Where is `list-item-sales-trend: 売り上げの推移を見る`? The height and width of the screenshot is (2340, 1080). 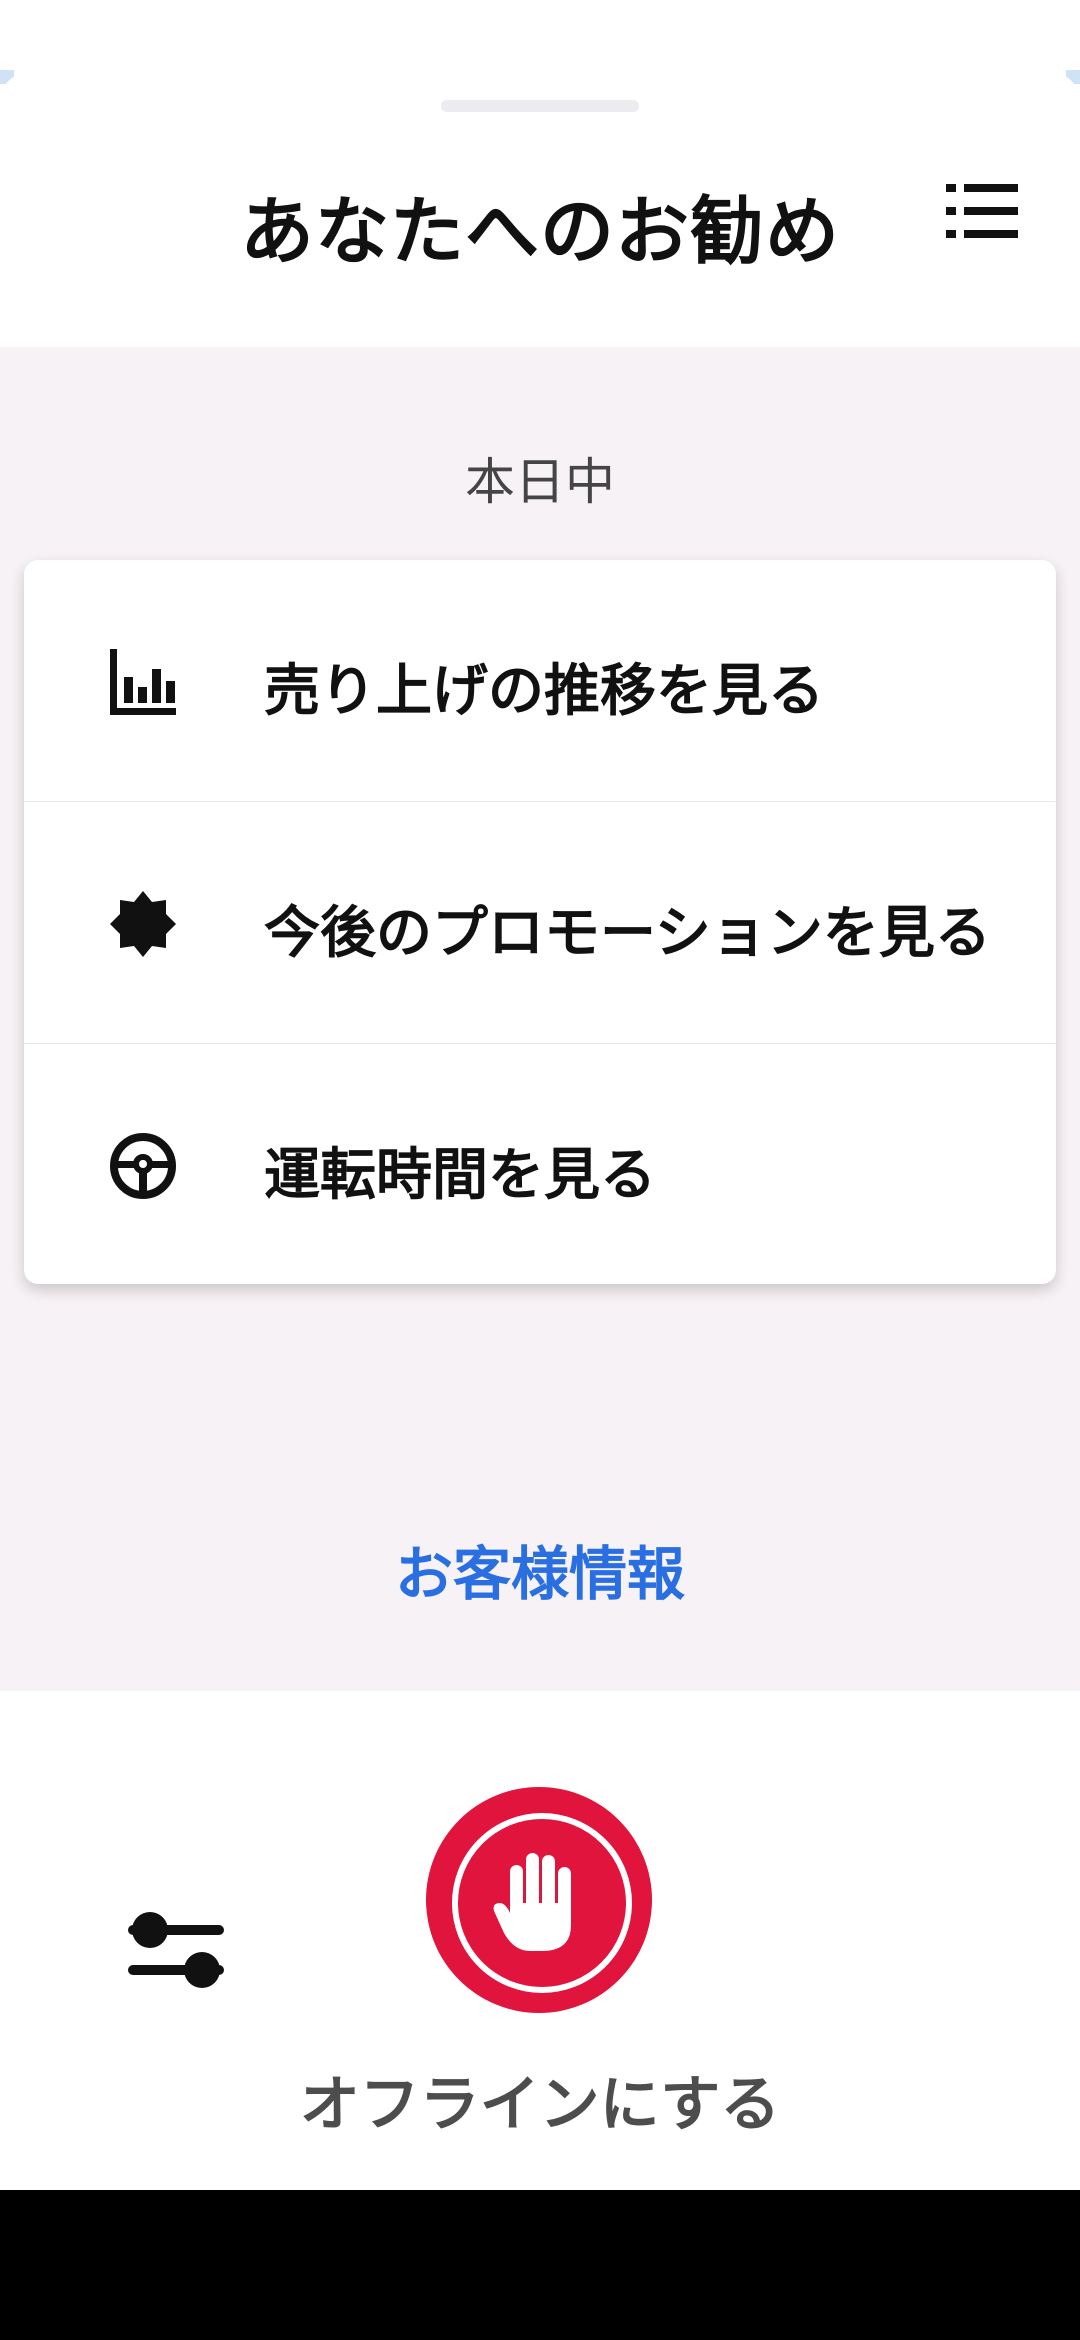 list-item-sales-trend: 売り上げの推移を見る is located at coordinates (540, 680).